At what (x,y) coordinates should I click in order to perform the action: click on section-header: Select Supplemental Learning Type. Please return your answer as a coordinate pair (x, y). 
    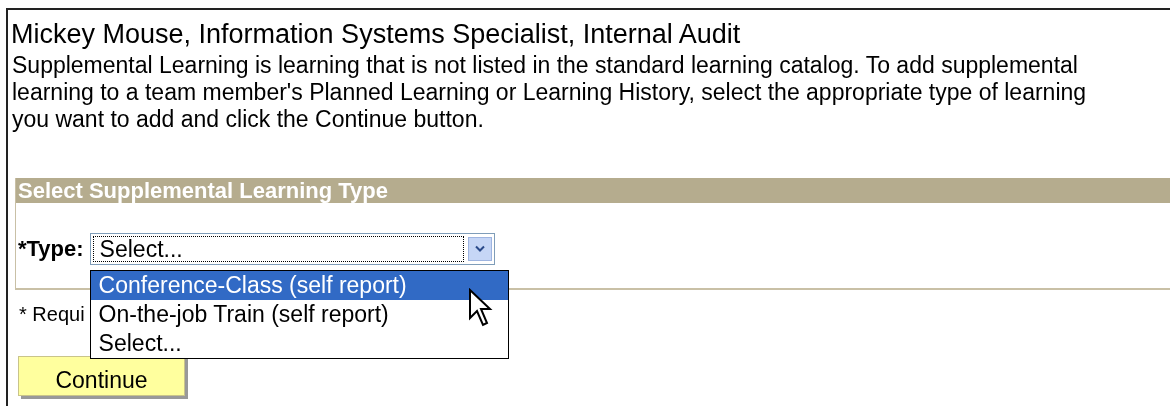
    Looking at the image, I should click on (593, 190).